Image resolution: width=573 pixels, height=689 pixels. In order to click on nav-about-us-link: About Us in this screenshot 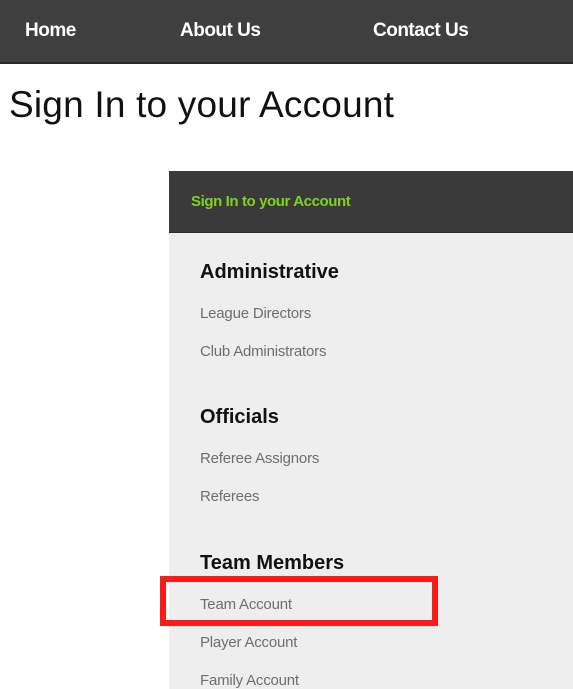, I will do `click(220, 31)`.